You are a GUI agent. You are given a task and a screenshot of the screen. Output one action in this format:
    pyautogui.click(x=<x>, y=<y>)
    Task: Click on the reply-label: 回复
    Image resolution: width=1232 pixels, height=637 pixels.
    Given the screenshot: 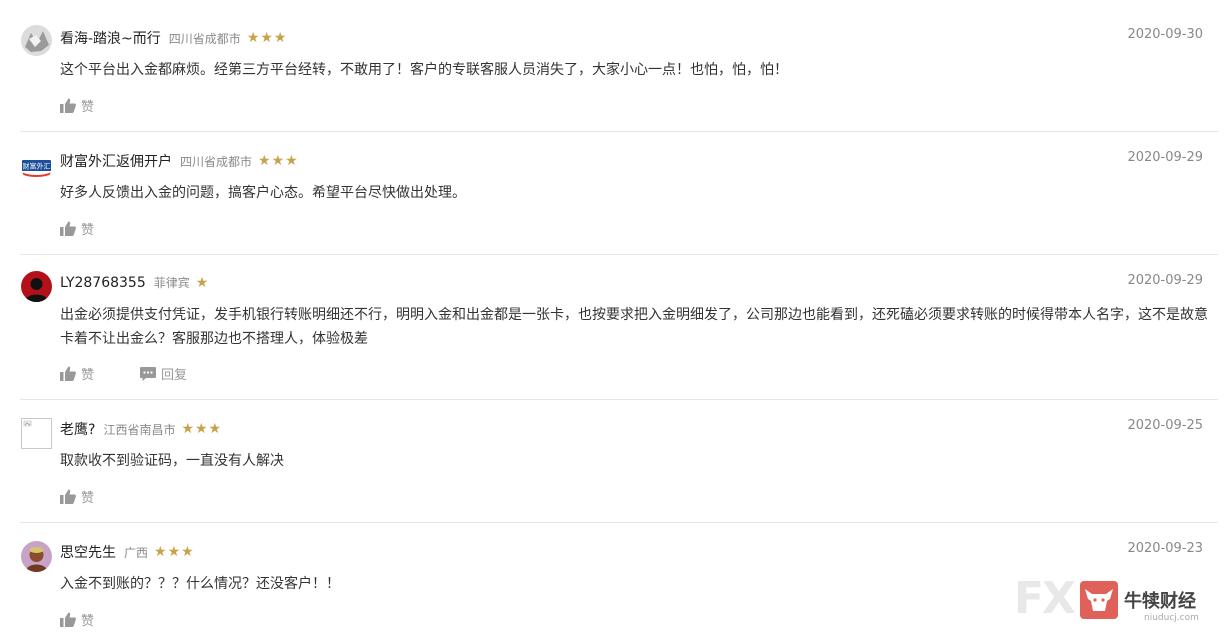 What is the action you would take?
    pyautogui.click(x=174, y=375)
    